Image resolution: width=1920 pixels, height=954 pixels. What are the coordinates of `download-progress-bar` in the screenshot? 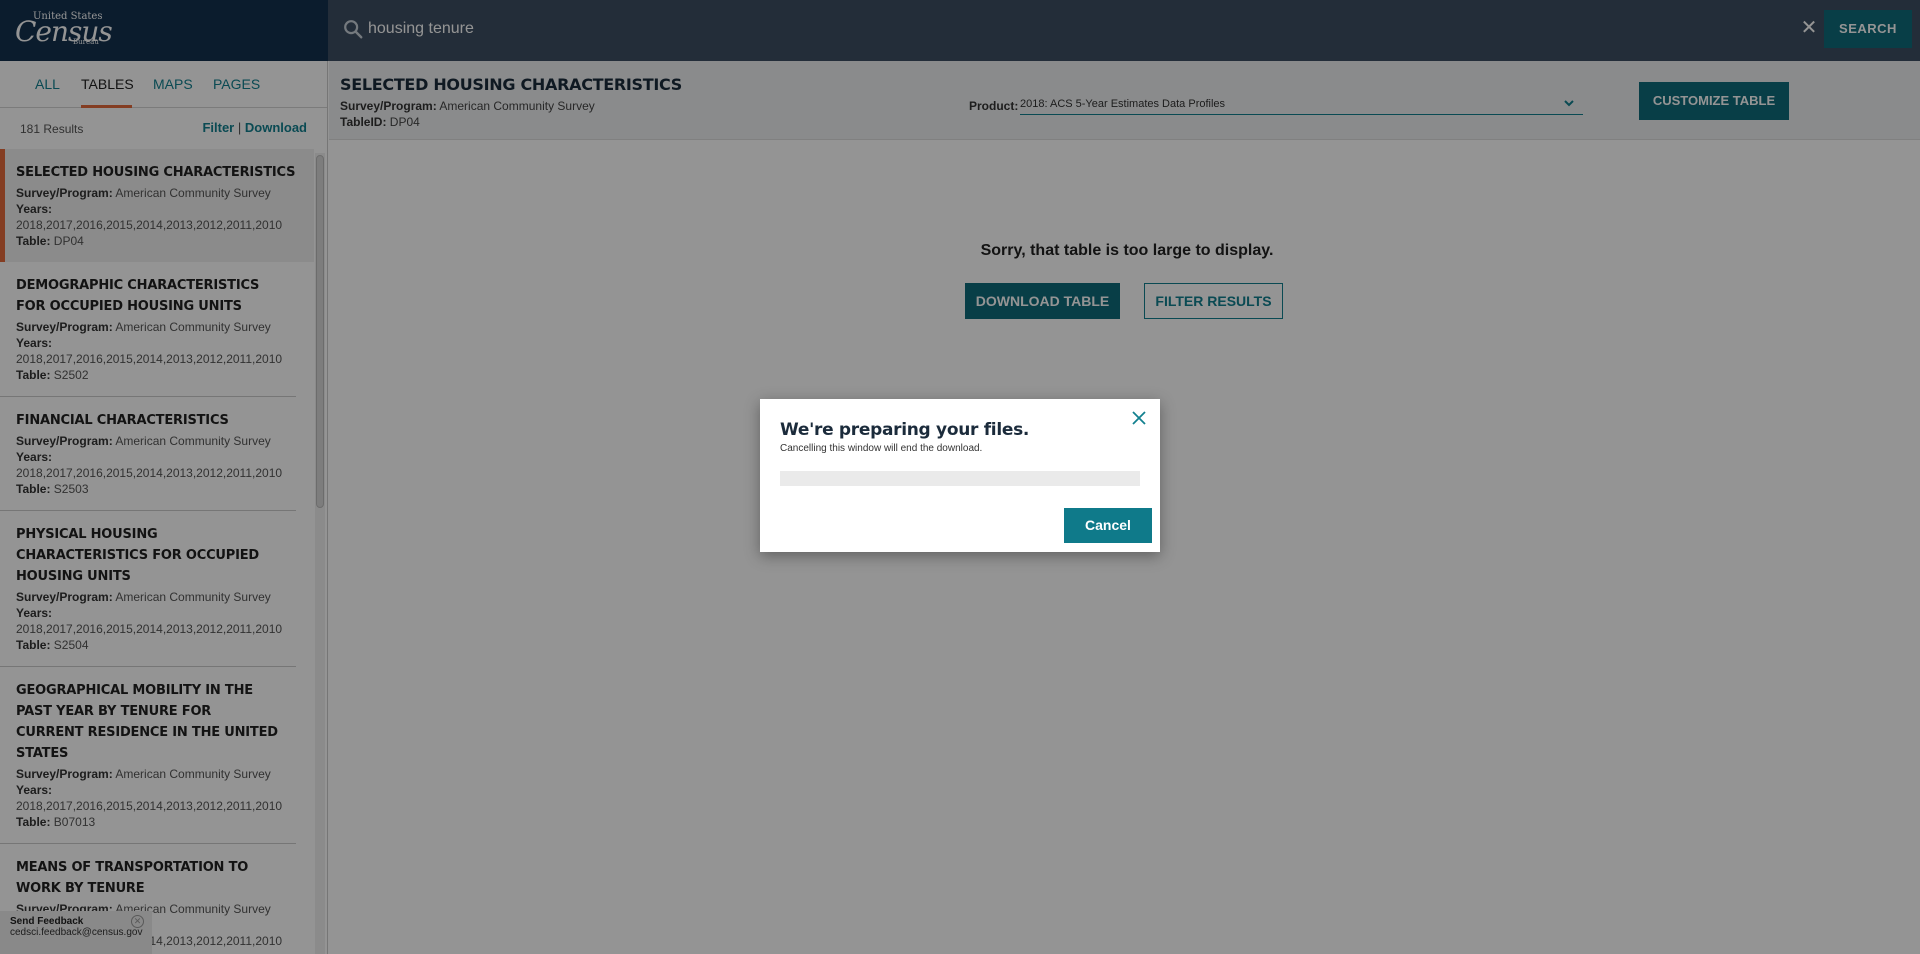 It's located at (960, 478).